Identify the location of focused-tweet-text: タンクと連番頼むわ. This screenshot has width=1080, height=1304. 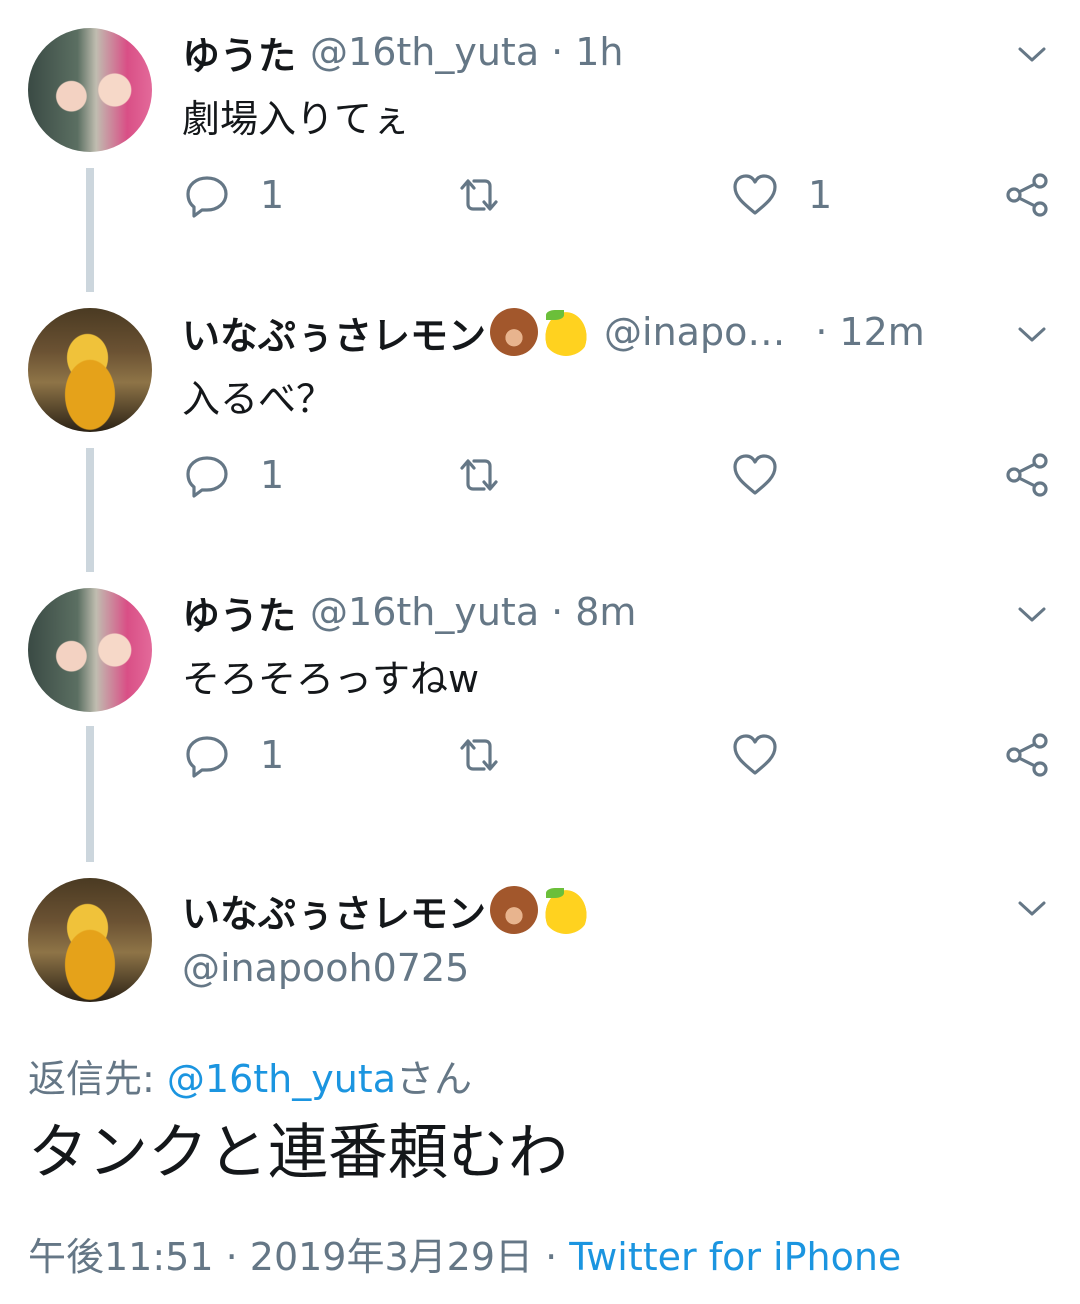
(298, 1153).